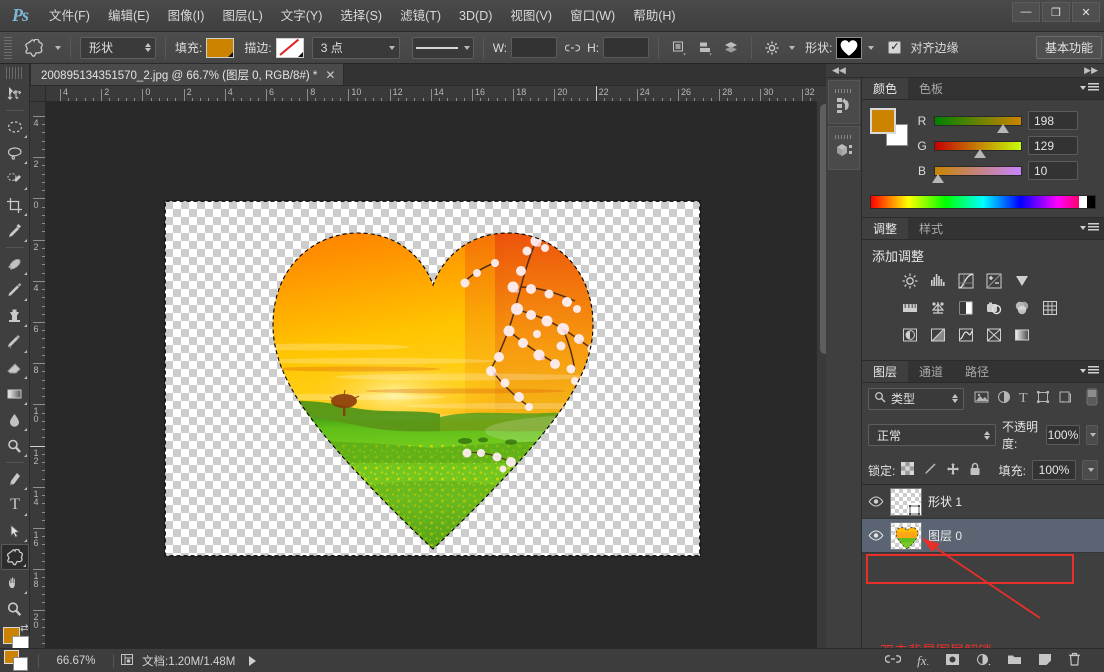 Image resolution: width=1104 pixels, height=672 pixels. What do you see at coordinates (938, 281) in the screenshot?
I see `levels-icon` at bounding box center [938, 281].